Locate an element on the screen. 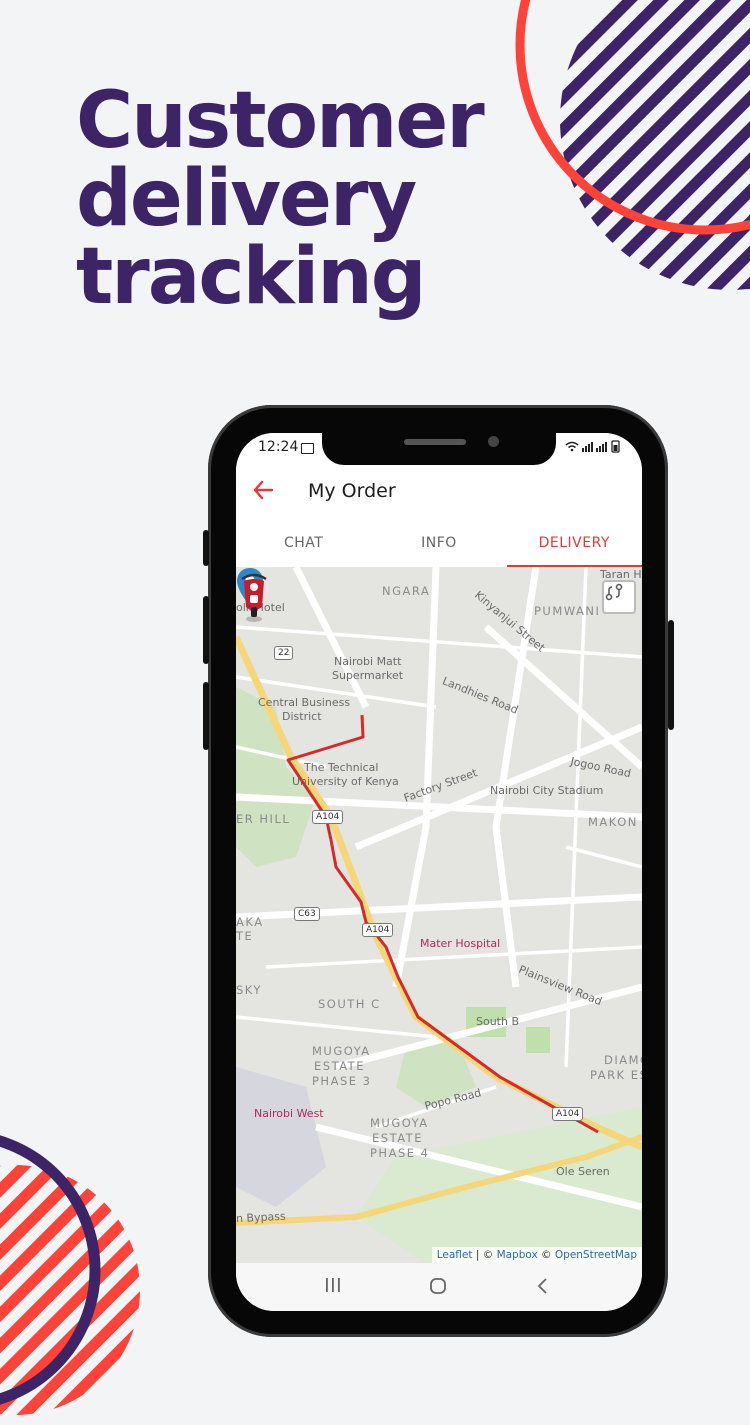  map-label-tuk-2: University of Kenya is located at coordinates (345, 781).